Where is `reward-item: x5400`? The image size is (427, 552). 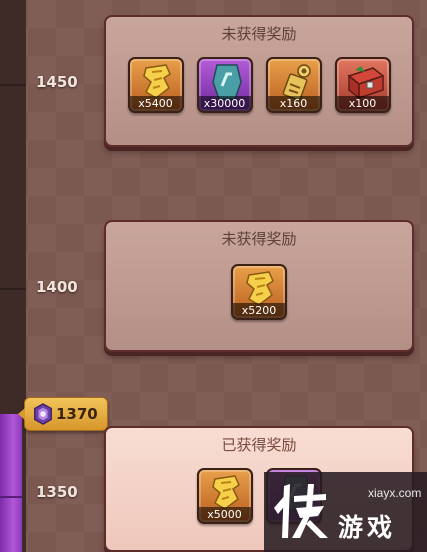 reward-item: x5400 is located at coordinates (155, 85).